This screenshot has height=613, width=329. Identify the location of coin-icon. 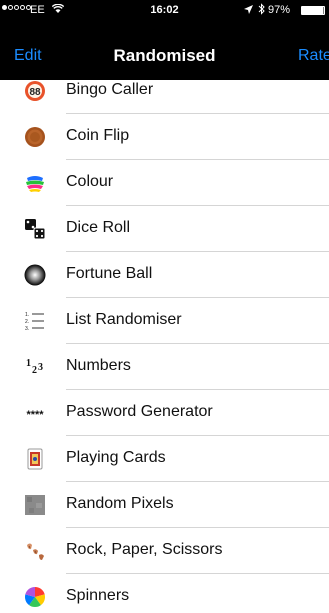
(35, 137).